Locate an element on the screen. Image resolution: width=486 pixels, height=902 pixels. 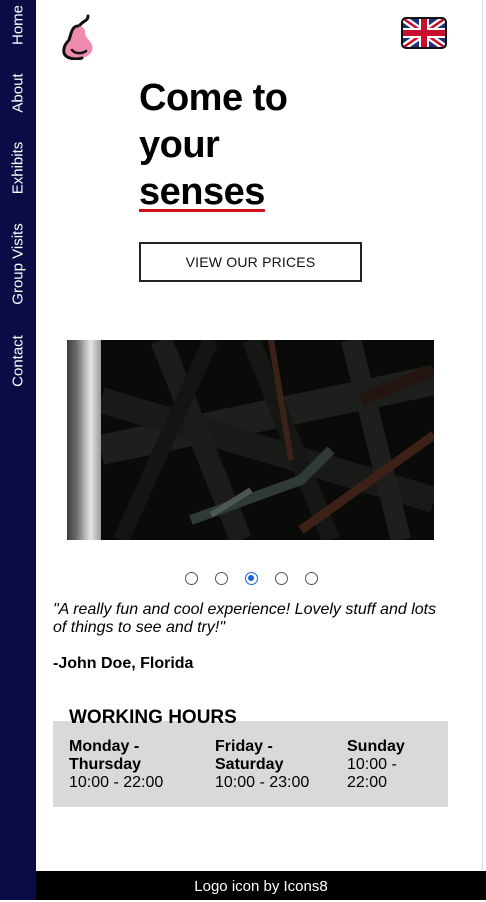
hours-column-sunday: Sunday 10:00 - 22:00 is located at coordinates (382, 765).